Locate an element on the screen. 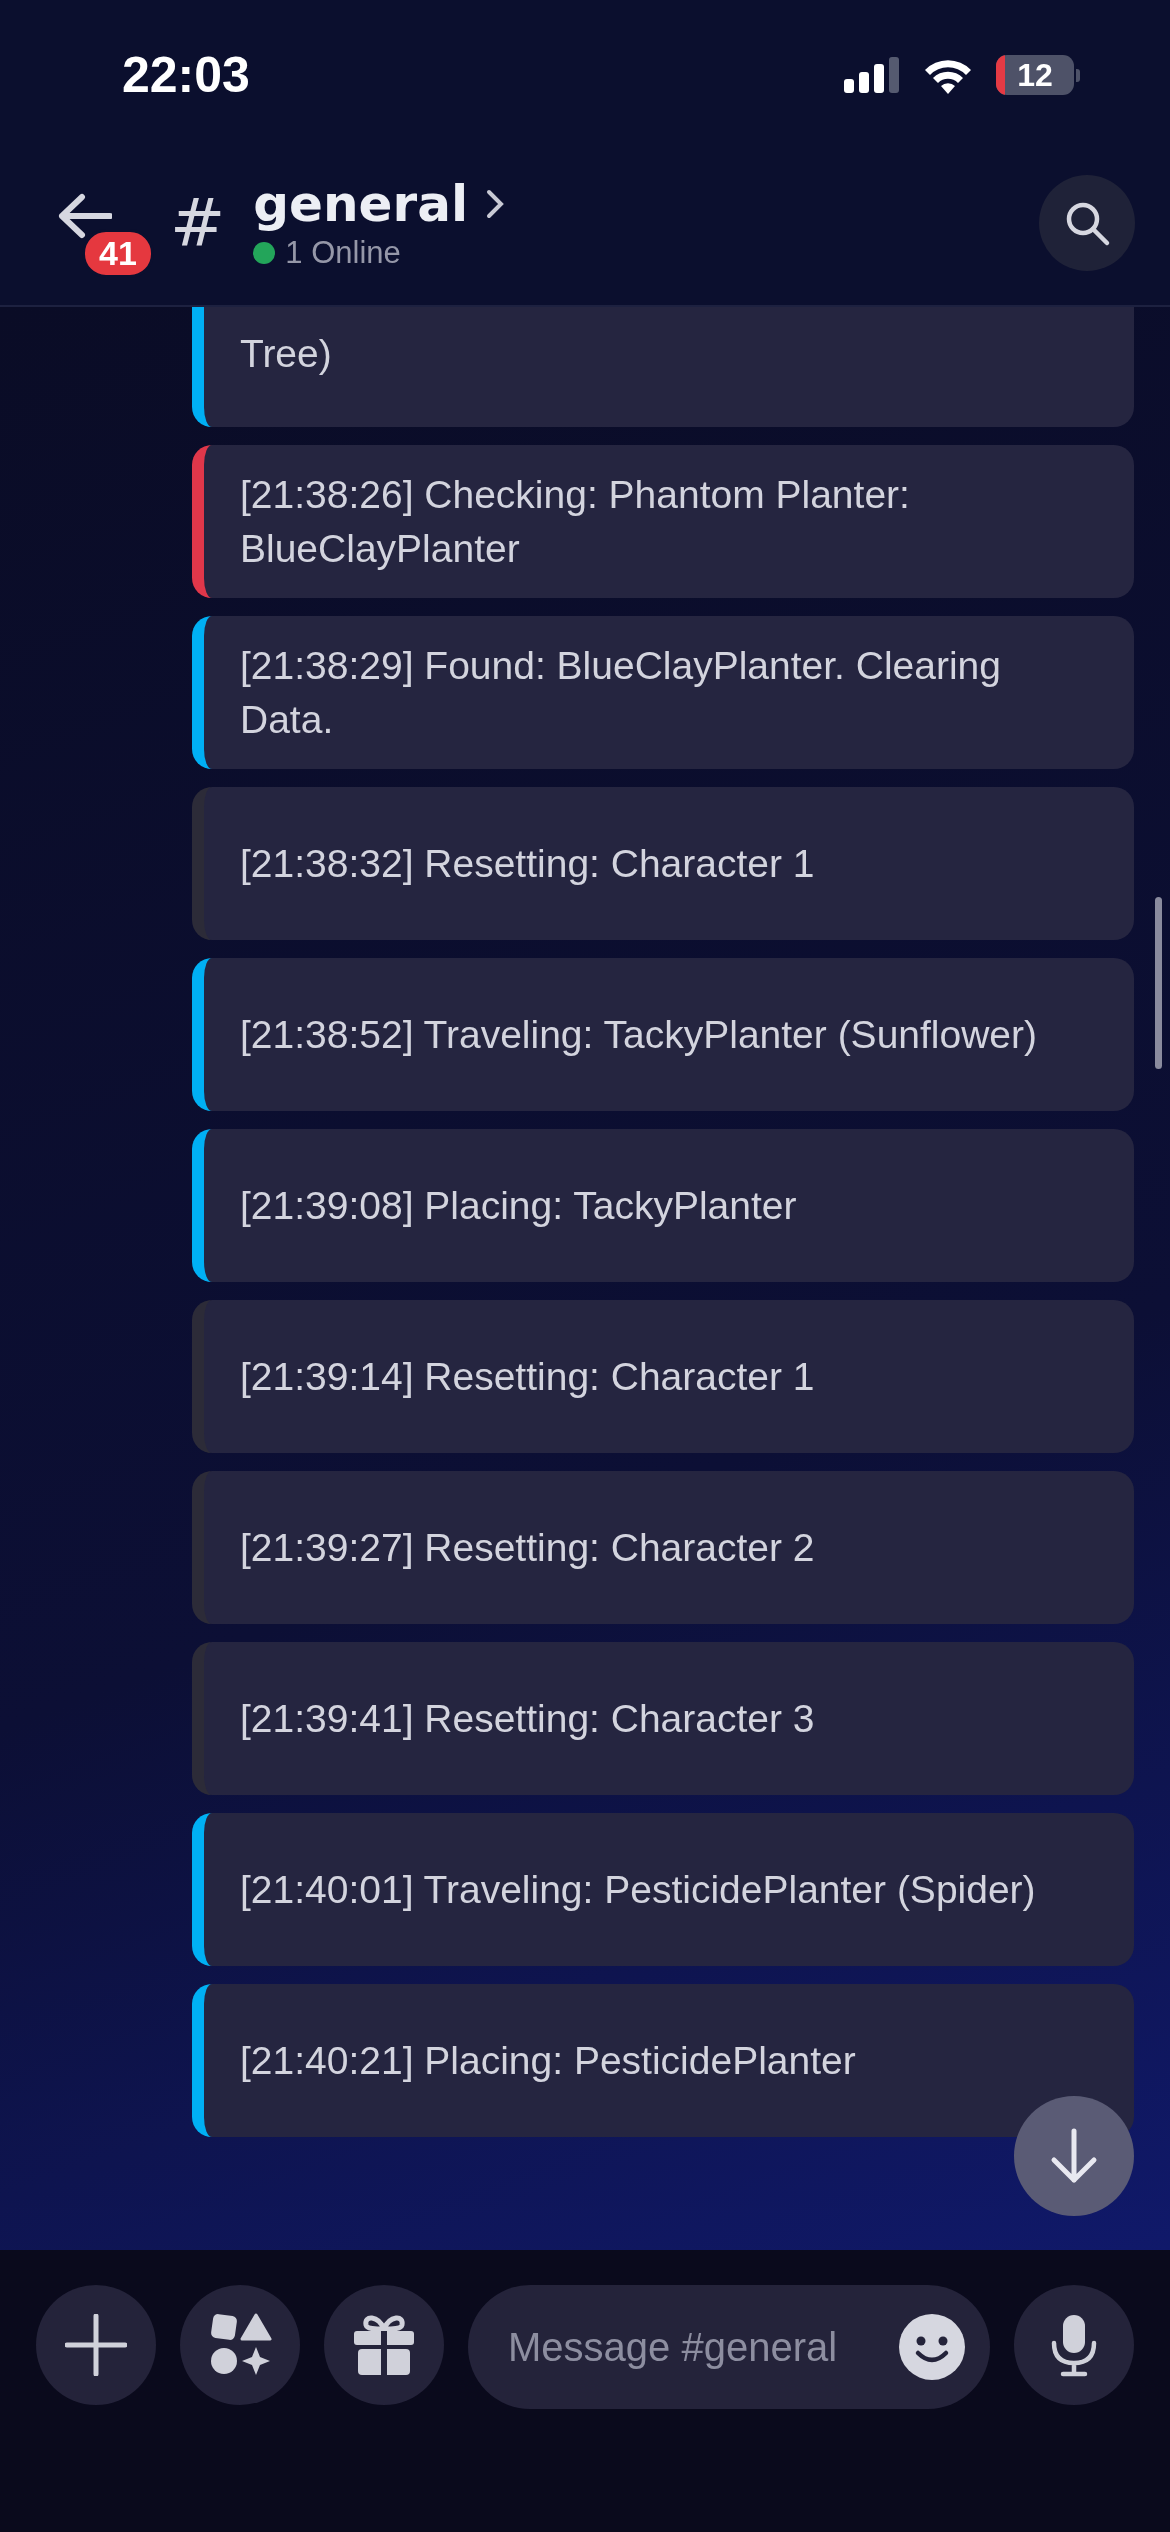 The height and width of the screenshot is (2532, 1170). message-text: [21:39:27] Resetting: Character 2 is located at coordinates (527, 1547).